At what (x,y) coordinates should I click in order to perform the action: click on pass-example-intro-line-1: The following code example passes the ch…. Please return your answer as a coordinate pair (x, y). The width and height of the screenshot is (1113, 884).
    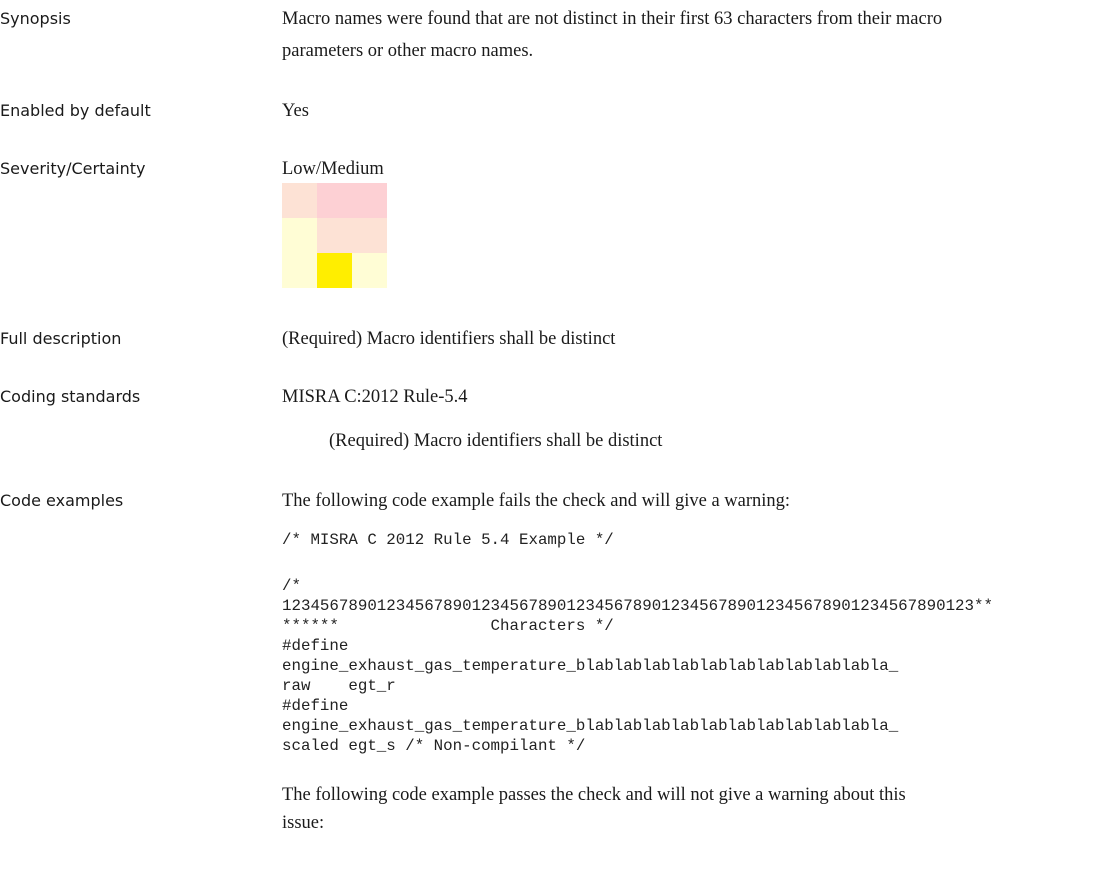
    Looking at the image, I should click on (594, 795).